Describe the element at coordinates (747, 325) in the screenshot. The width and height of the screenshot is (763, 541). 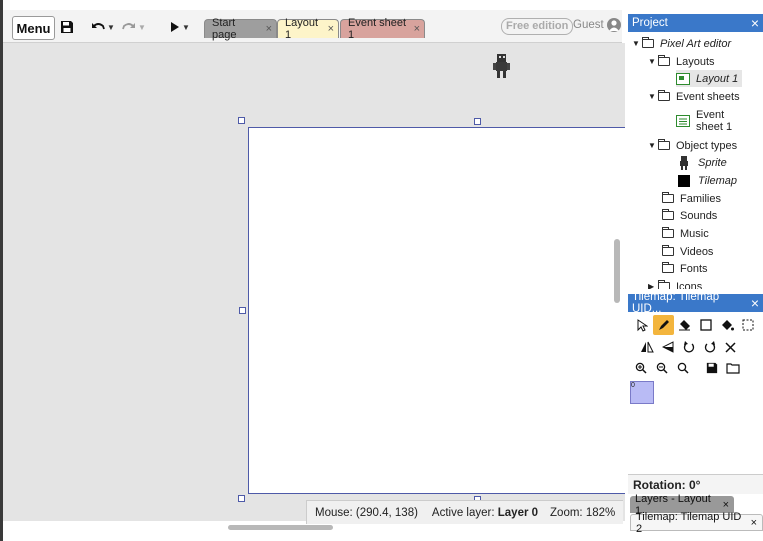
I see `marquee-tool-icon` at that location.